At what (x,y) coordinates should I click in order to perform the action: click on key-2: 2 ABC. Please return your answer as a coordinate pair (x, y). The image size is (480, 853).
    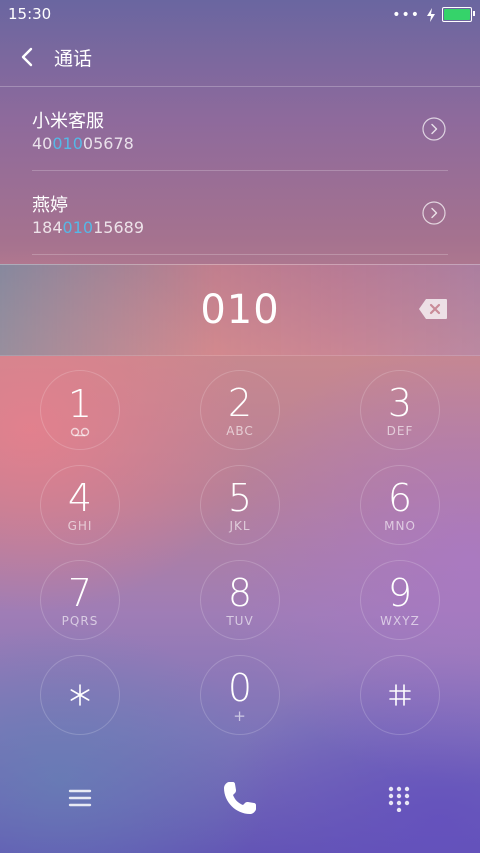
    Looking at the image, I should click on (240, 410).